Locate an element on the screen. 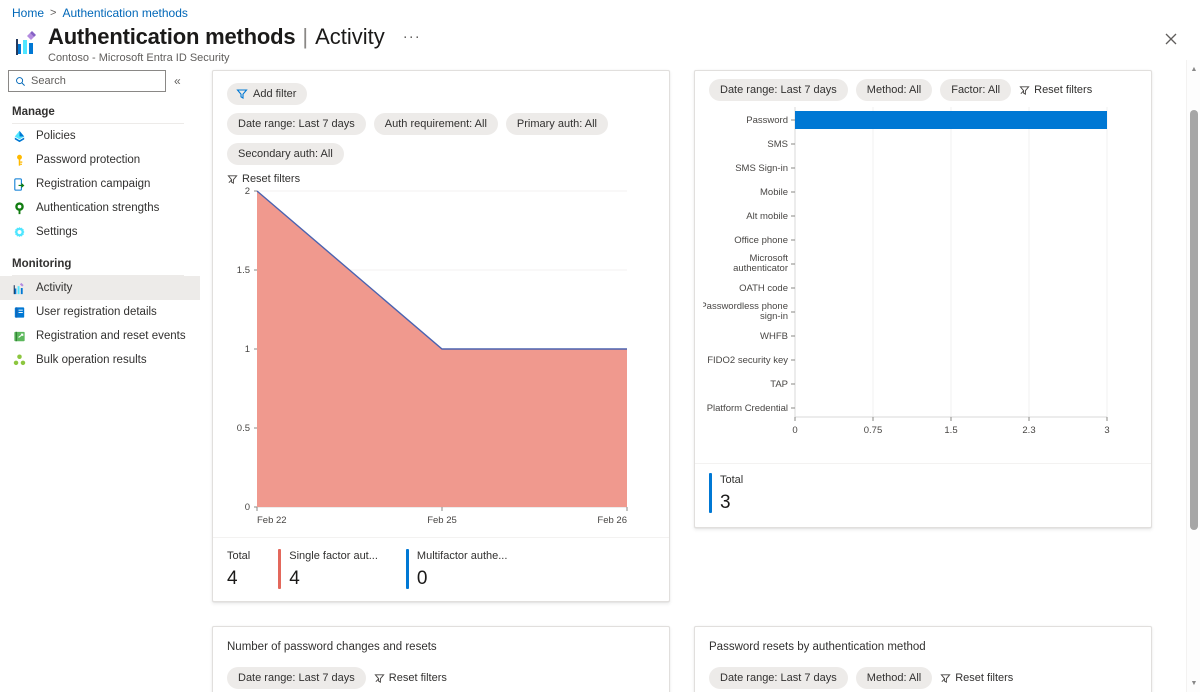 This screenshot has width=1200, height=692. more-options-button: ··· is located at coordinates (412, 36).